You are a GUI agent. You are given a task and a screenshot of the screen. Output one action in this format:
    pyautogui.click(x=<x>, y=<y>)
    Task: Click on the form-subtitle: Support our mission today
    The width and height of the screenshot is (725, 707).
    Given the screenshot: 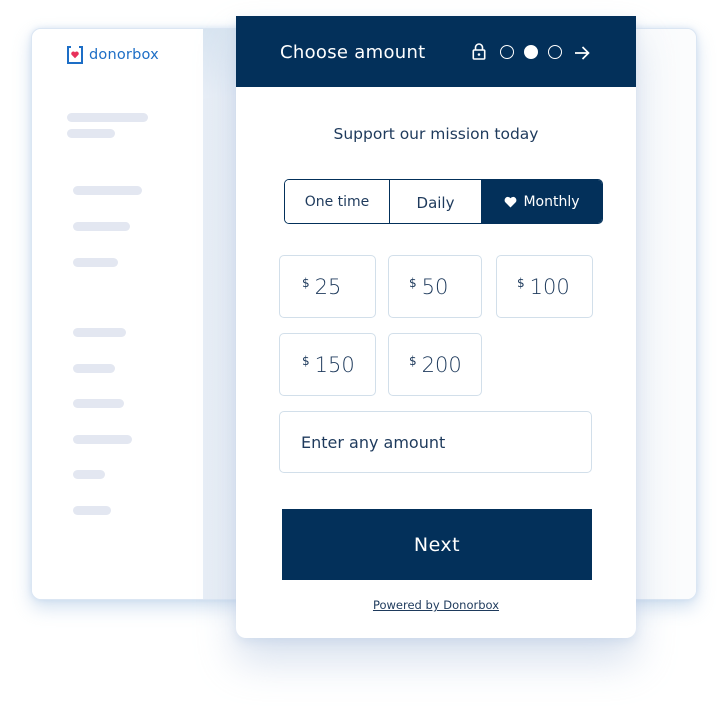 What is the action you would take?
    pyautogui.click(x=436, y=134)
    